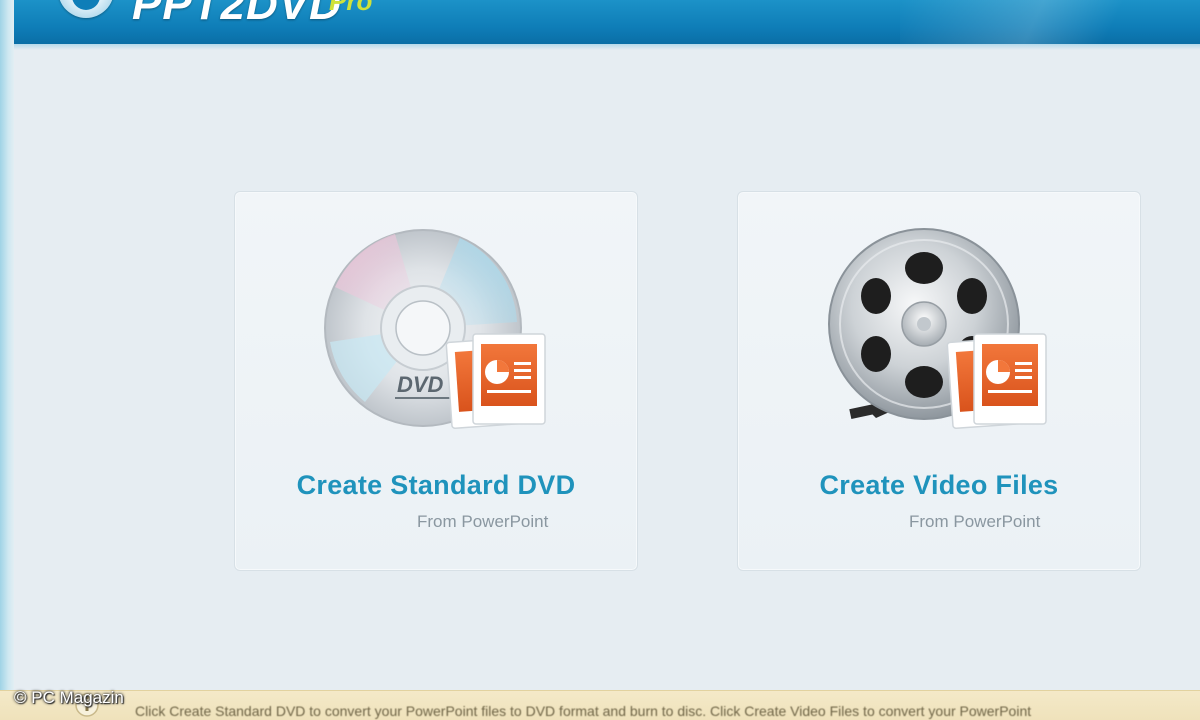  I want to click on watermark: © PC Magazin, so click(69, 697).